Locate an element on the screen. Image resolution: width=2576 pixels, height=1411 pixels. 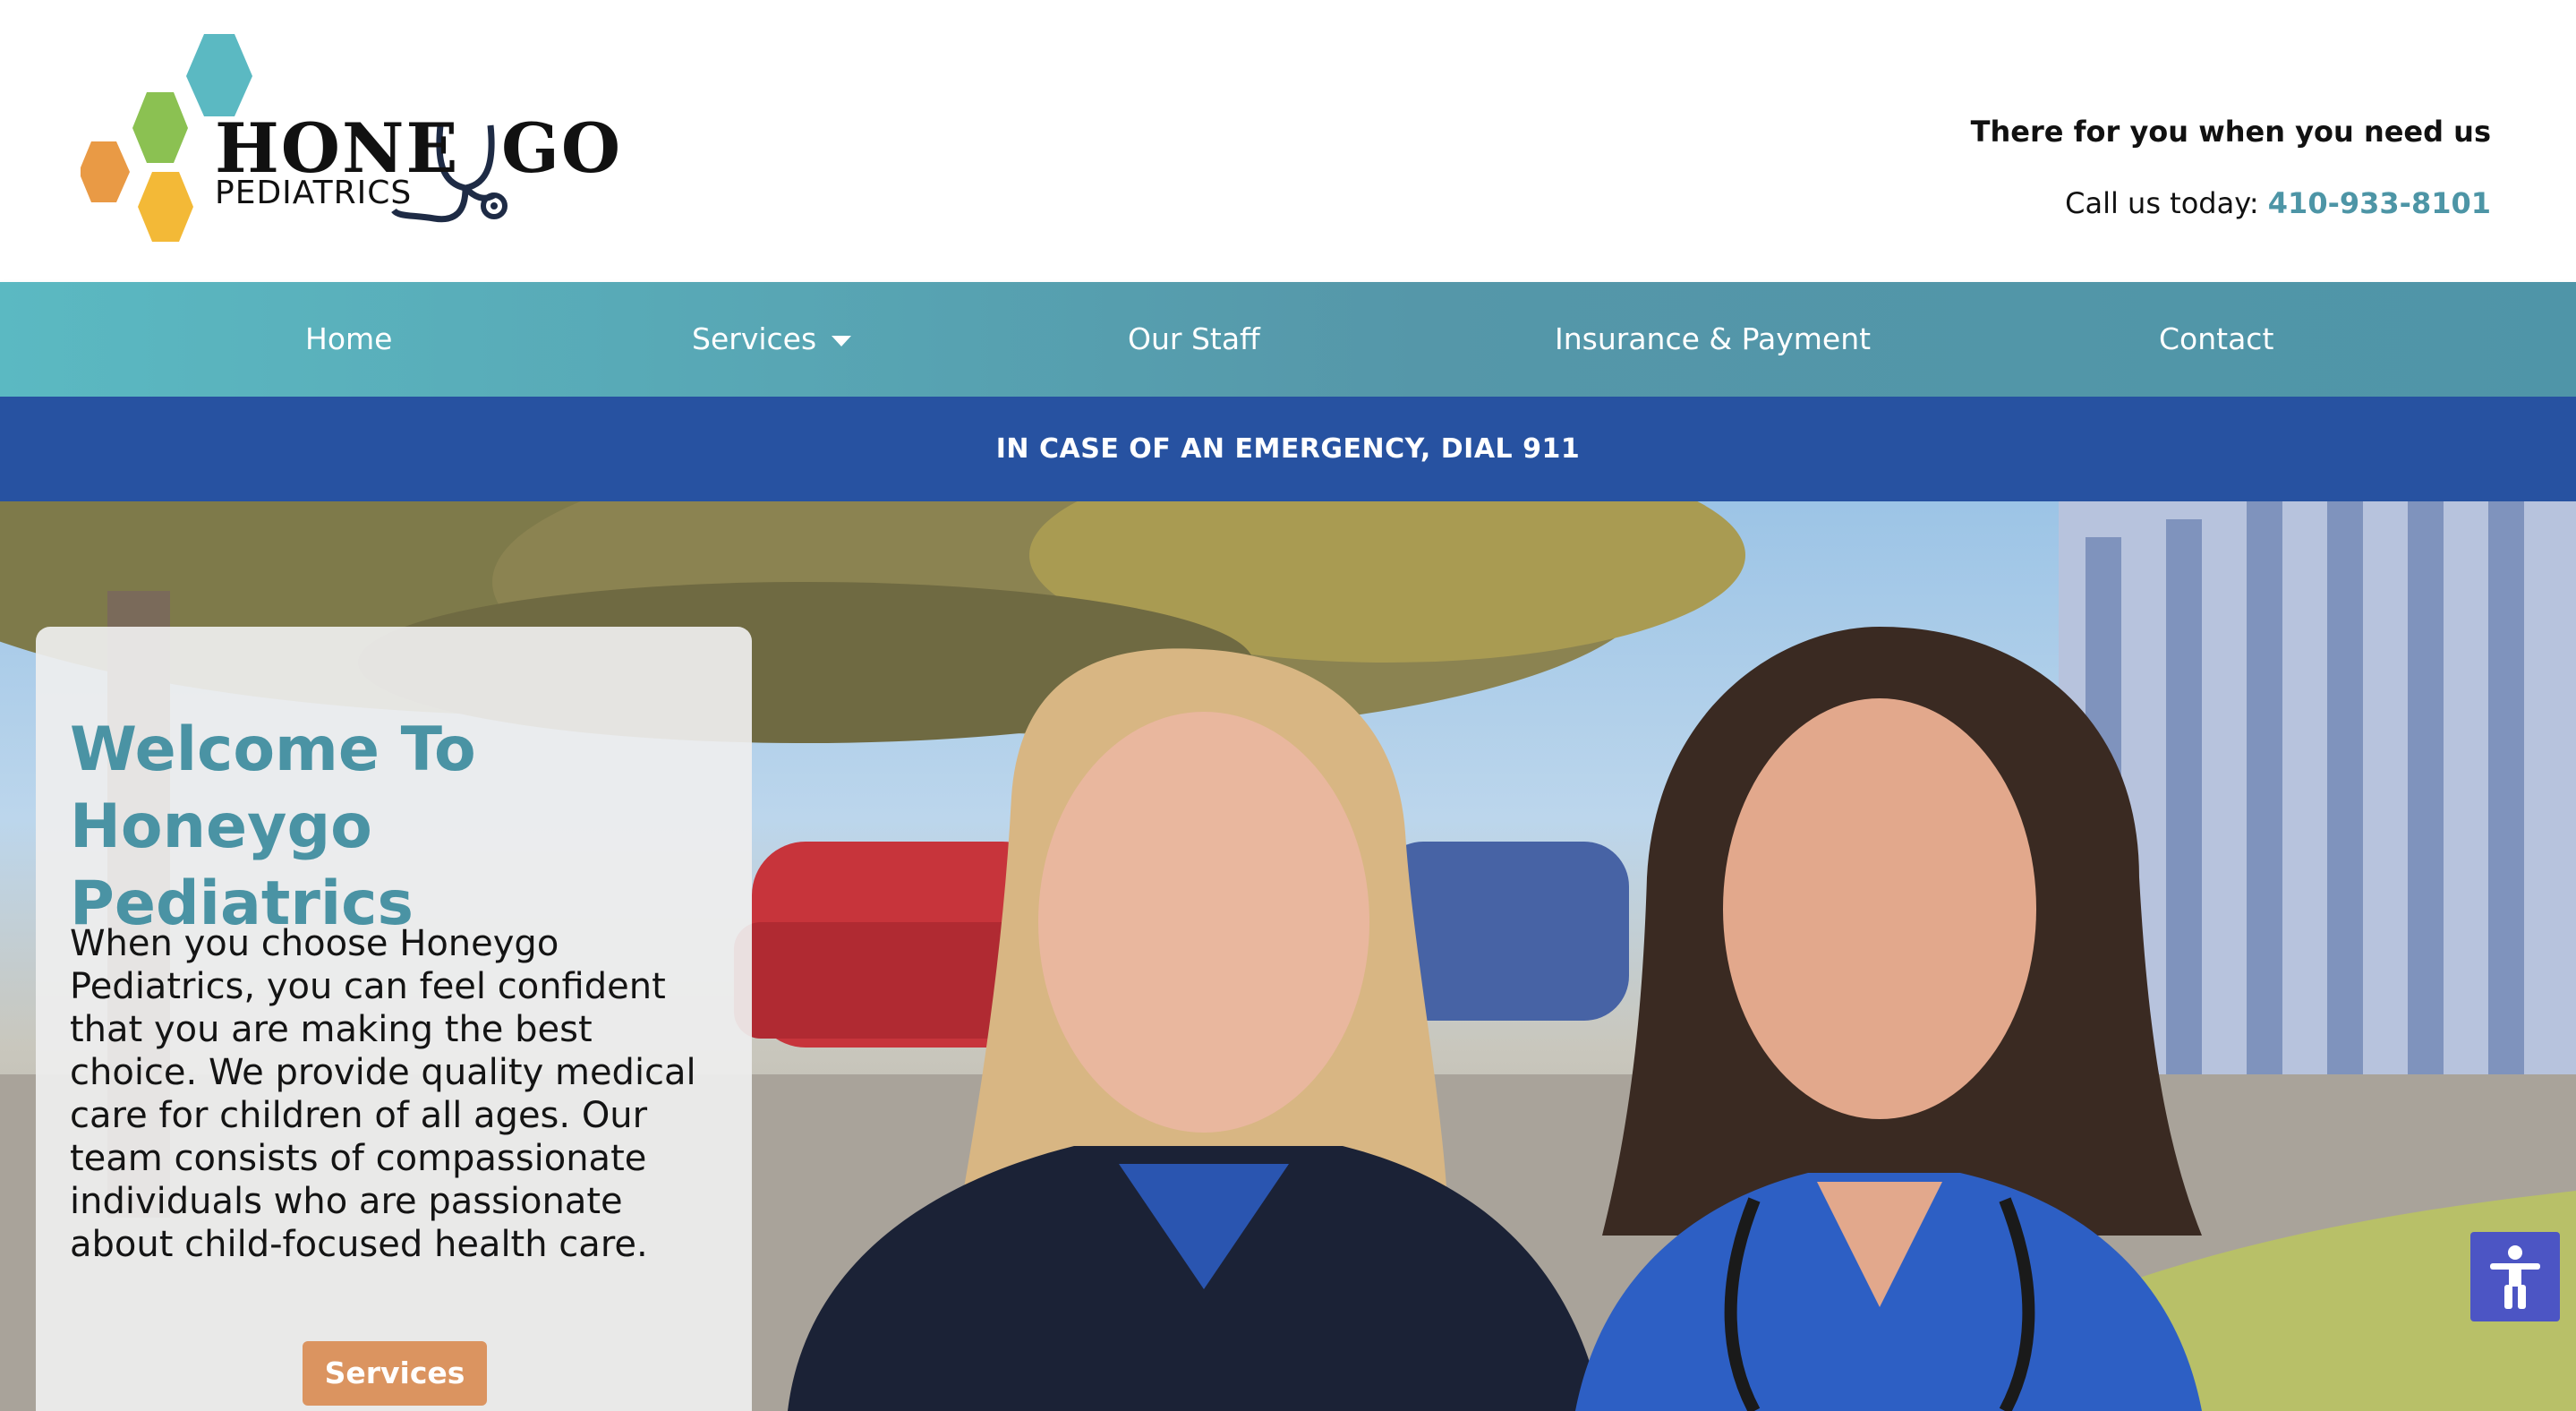
site-logo: HONE GO PEDIATRICS is located at coordinates (350, 134).